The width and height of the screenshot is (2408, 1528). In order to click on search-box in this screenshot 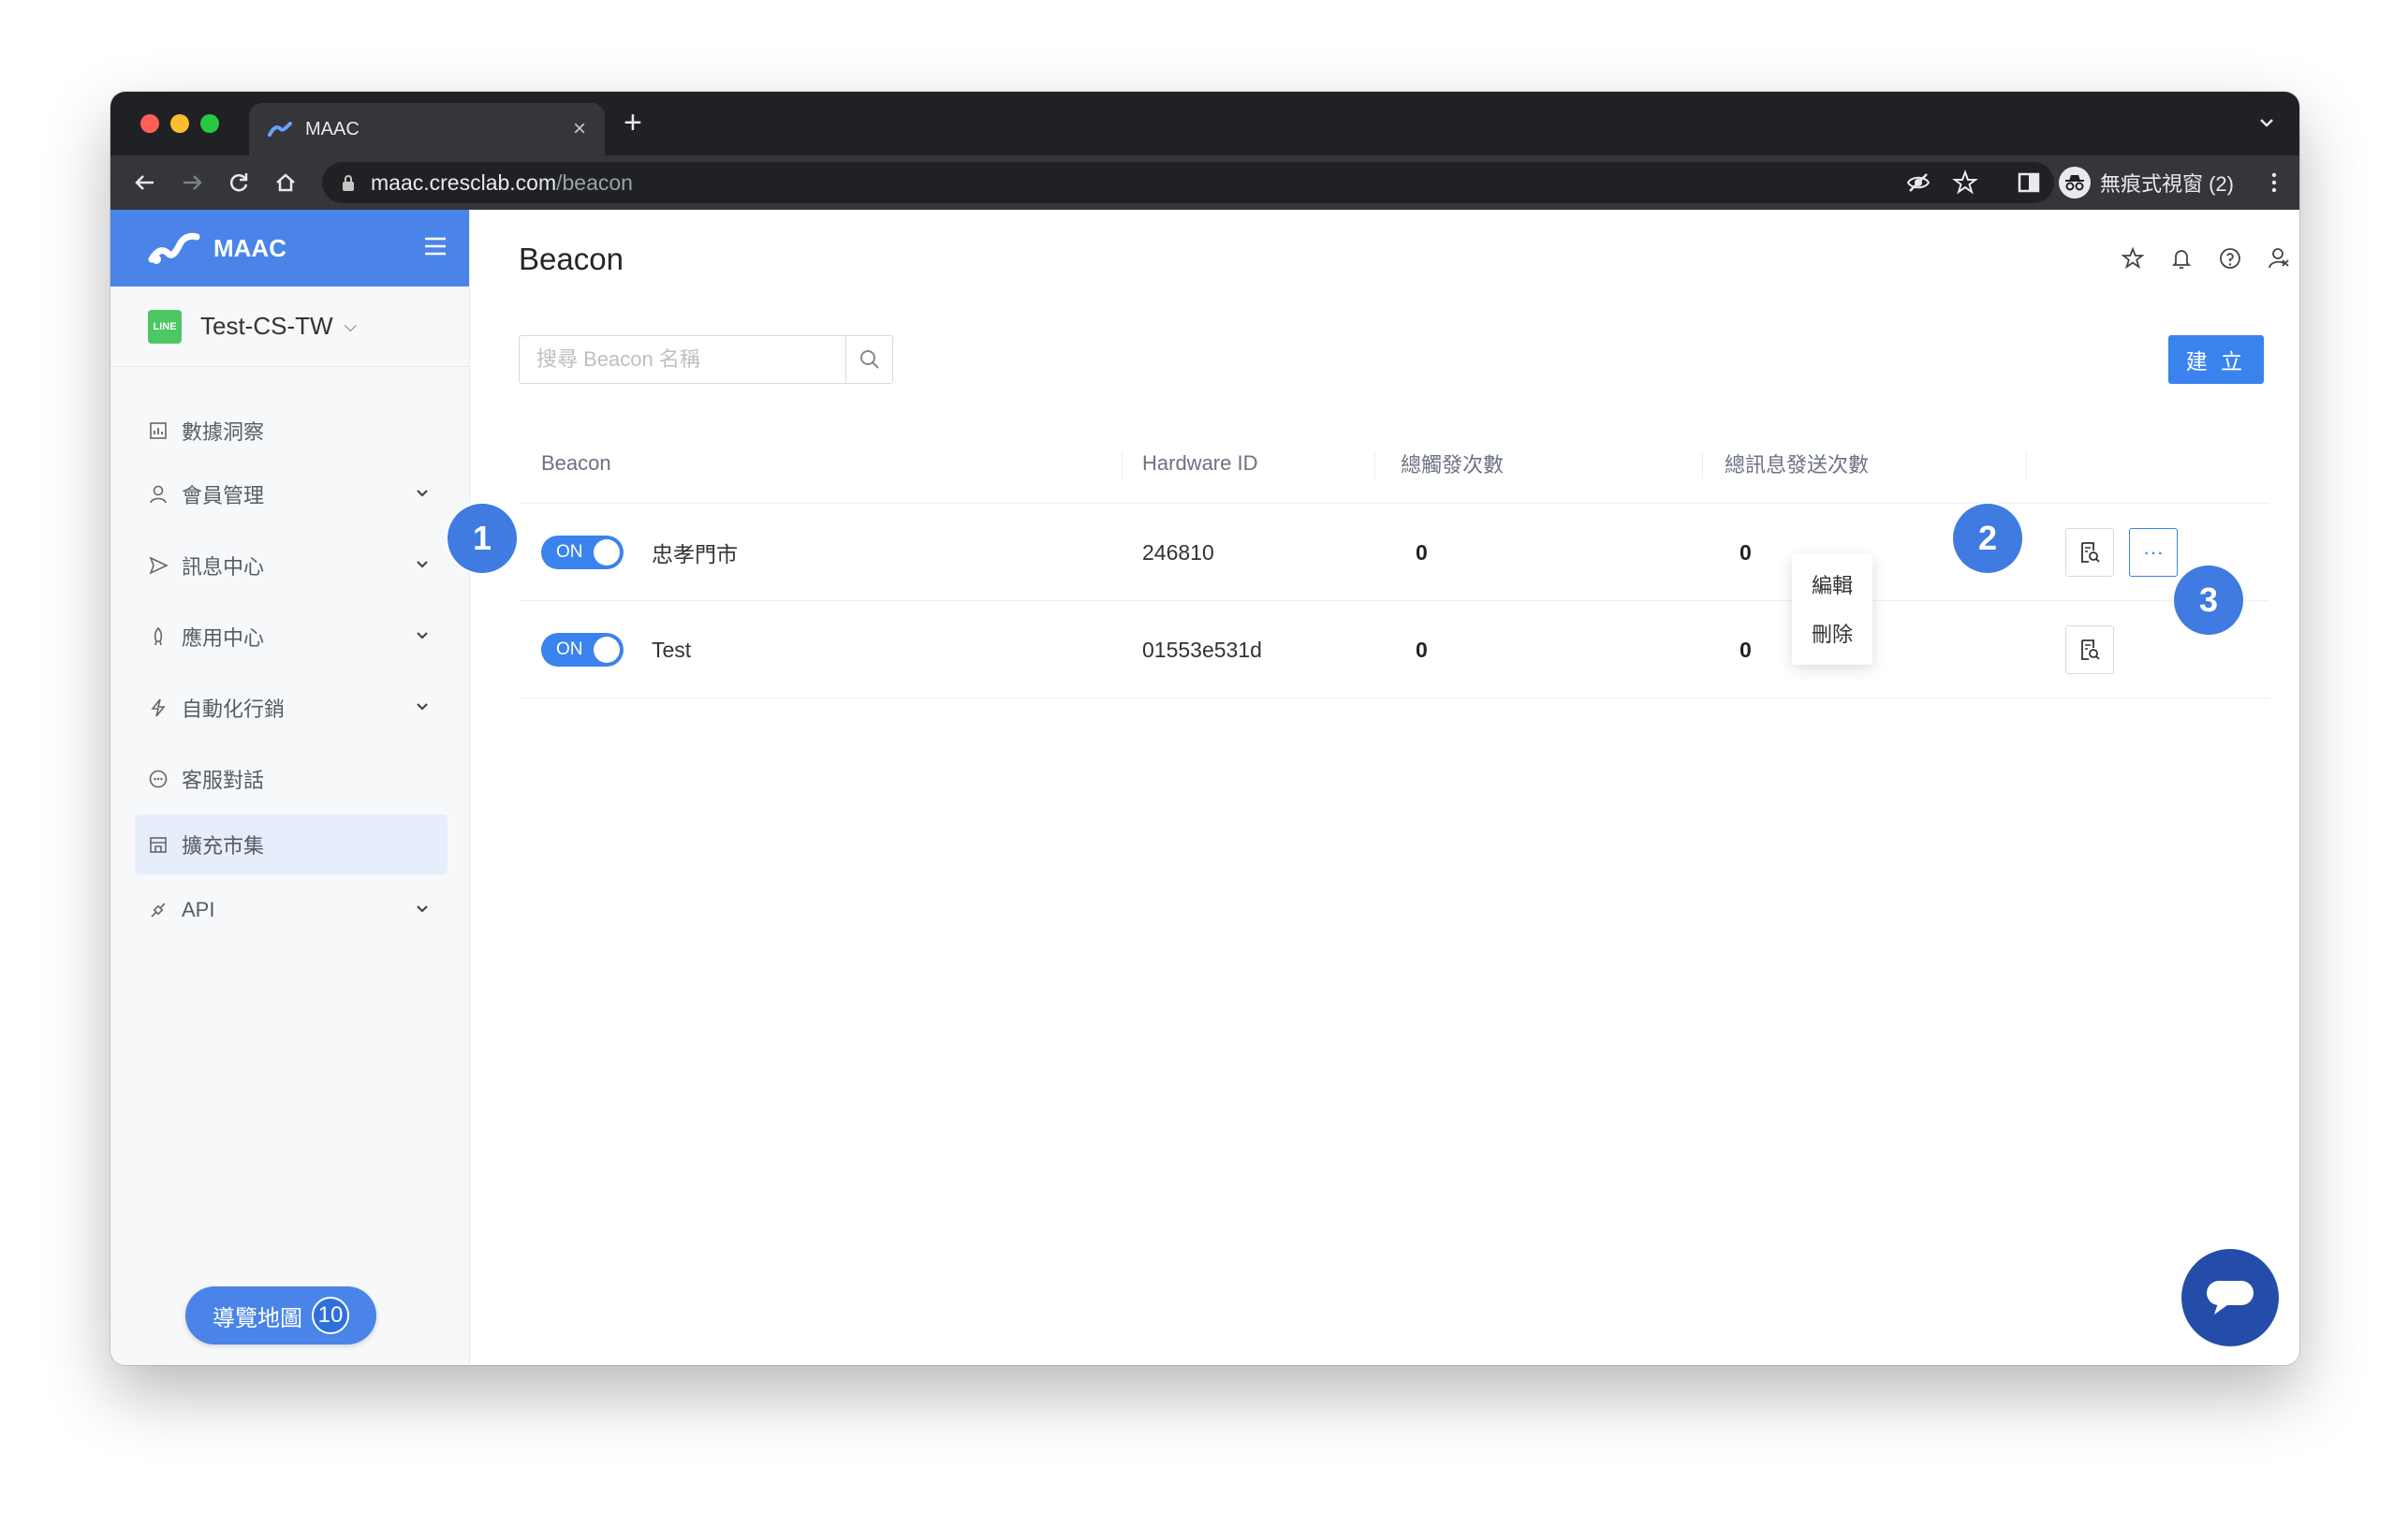, I will do `click(706, 360)`.